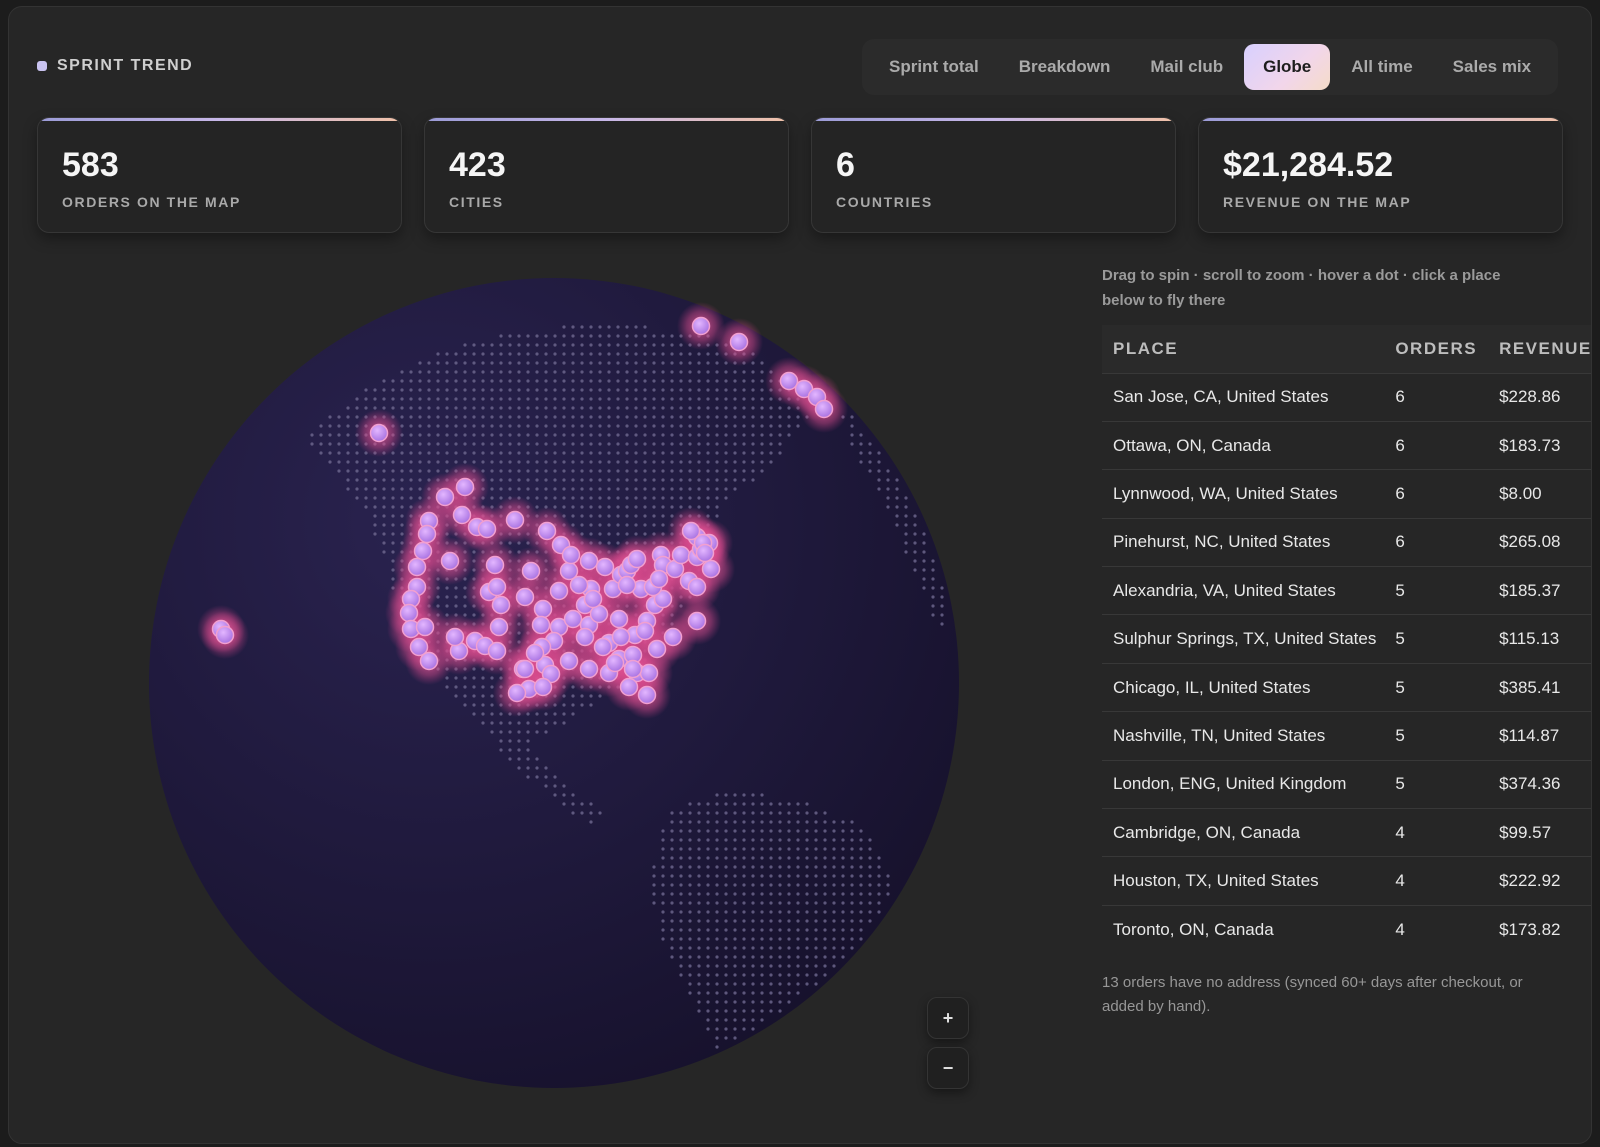 This screenshot has height=1147, width=1600. What do you see at coordinates (1065, 67) in the screenshot?
I see `tab-breakdown: Breakdown` at bounding box center [1065, 67].